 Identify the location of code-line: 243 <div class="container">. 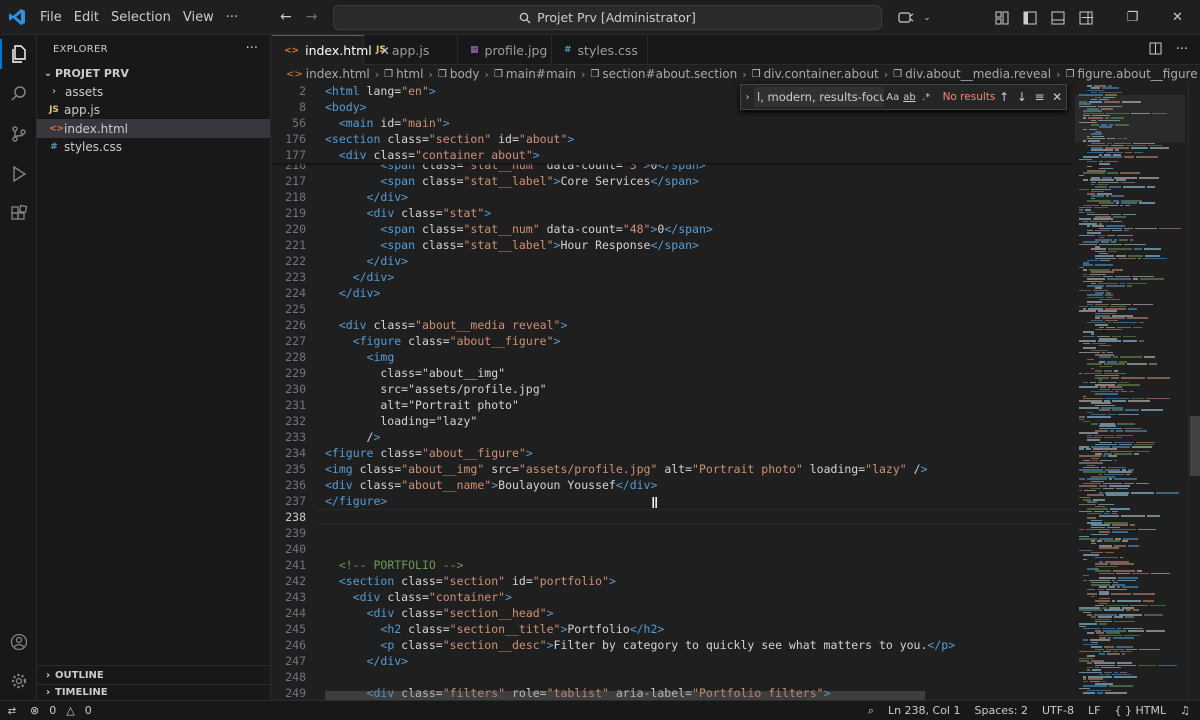
(672, 597).